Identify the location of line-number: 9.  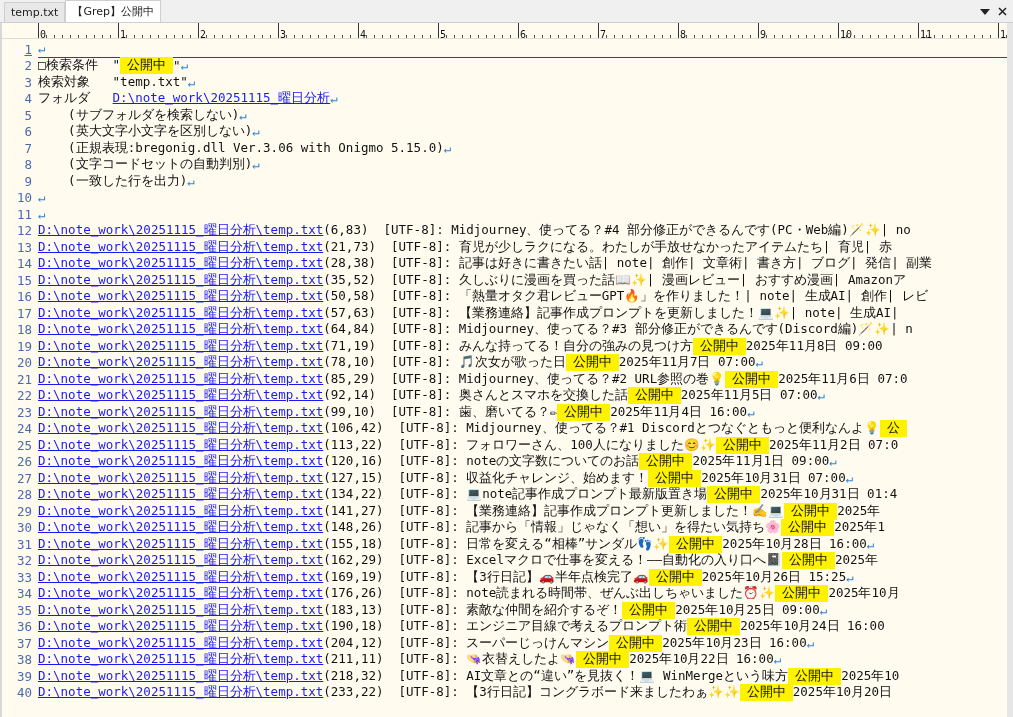
(28, 181).